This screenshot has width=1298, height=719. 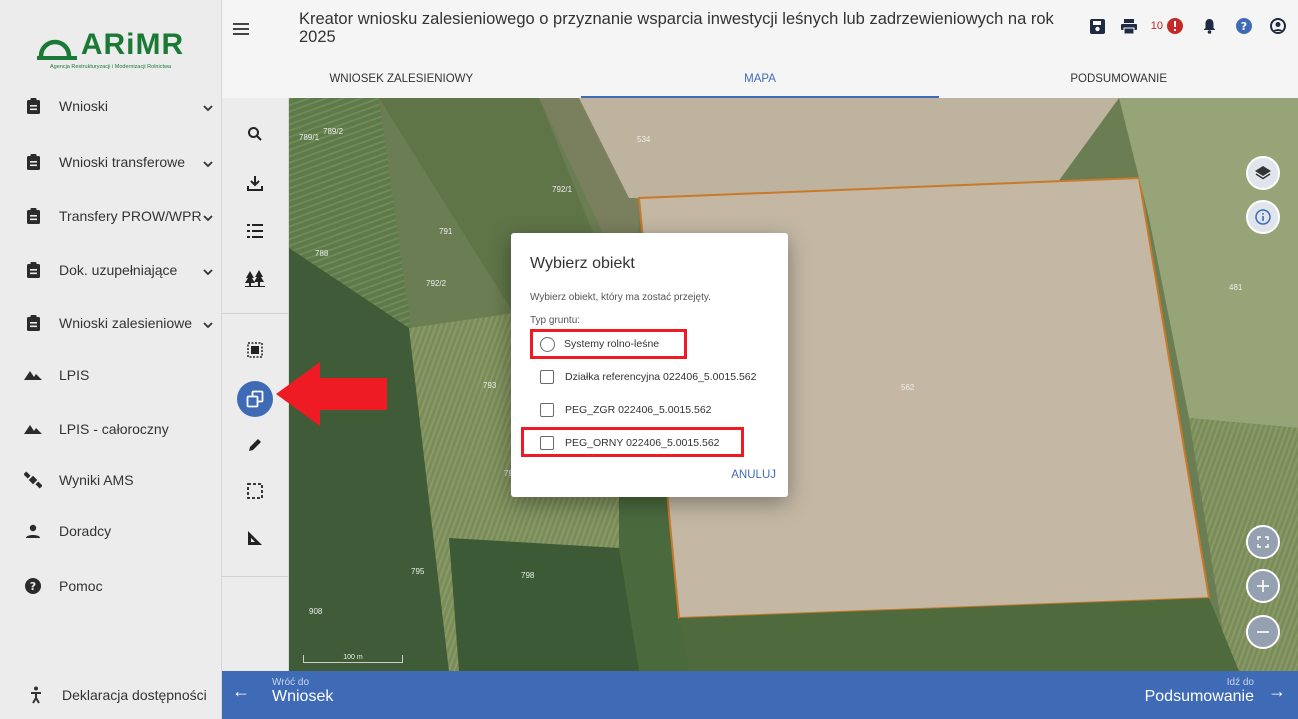 I want to click on option-reference-parcel: Działka referencyjna 022406_5.0015.562, so click(x=648, y=377).